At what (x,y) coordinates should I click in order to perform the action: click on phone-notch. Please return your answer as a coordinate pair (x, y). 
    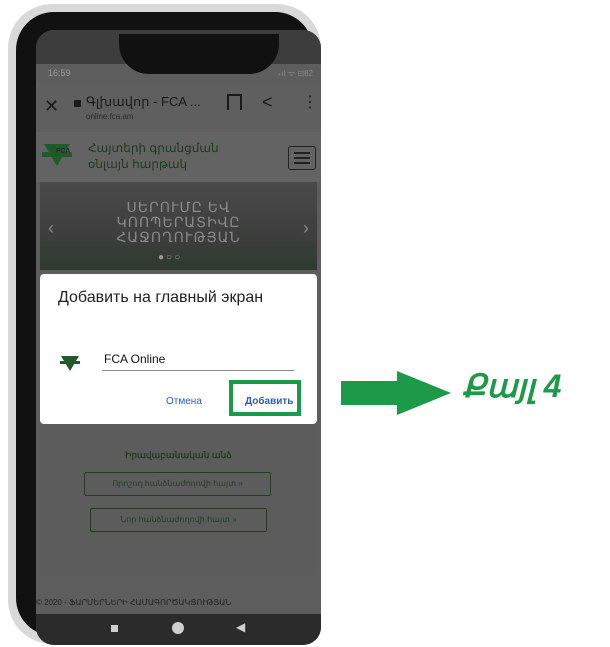
    Looking at the image, I should click on (199, 54).